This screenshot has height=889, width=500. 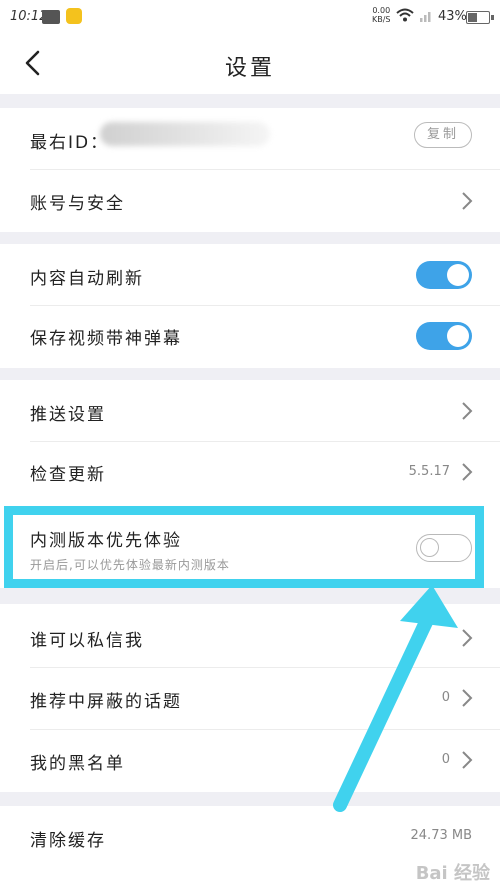 What do you see at coordinates (452, 873) in the screenshot?
I see `watermark: Bai 经验` at bounding box center [452, 873].